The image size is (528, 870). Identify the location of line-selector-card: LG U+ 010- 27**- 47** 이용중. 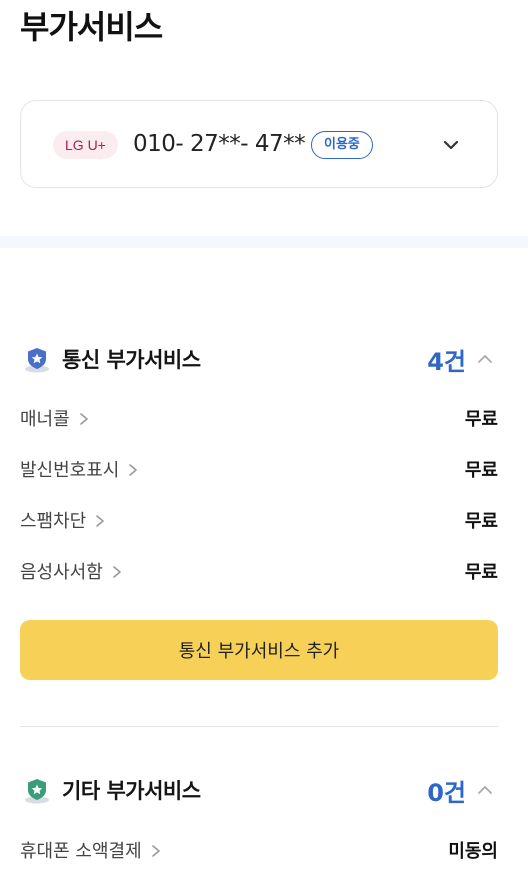
(259, 144).